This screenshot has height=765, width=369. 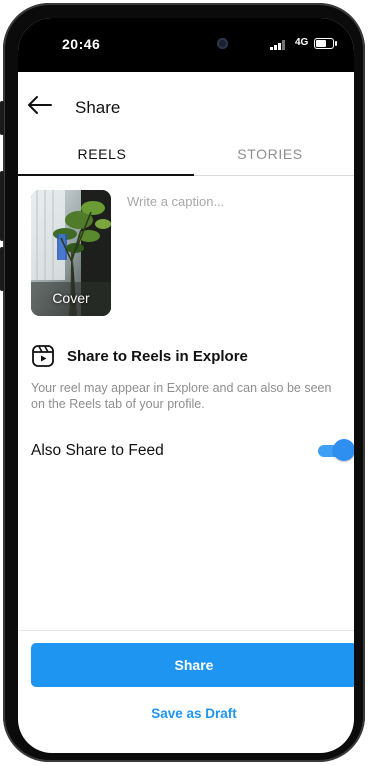 What do you see at coordinates (81, 44) in the screenshot?
I see `status-time: 20:46` at bounding box center [81, 44].